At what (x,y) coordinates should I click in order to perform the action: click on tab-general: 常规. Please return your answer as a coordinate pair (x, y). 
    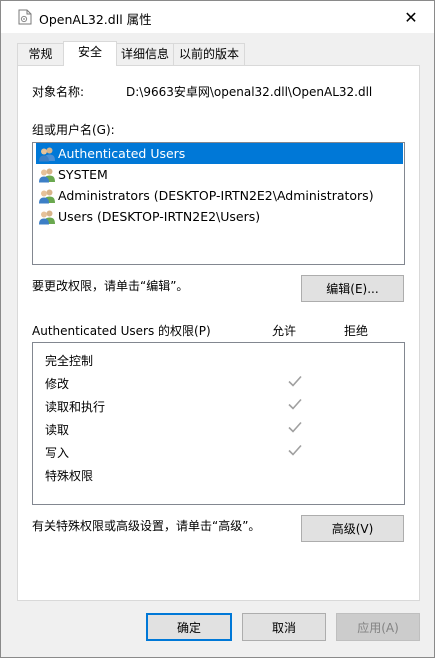
    Looking at the image, I should click on (40, 54).